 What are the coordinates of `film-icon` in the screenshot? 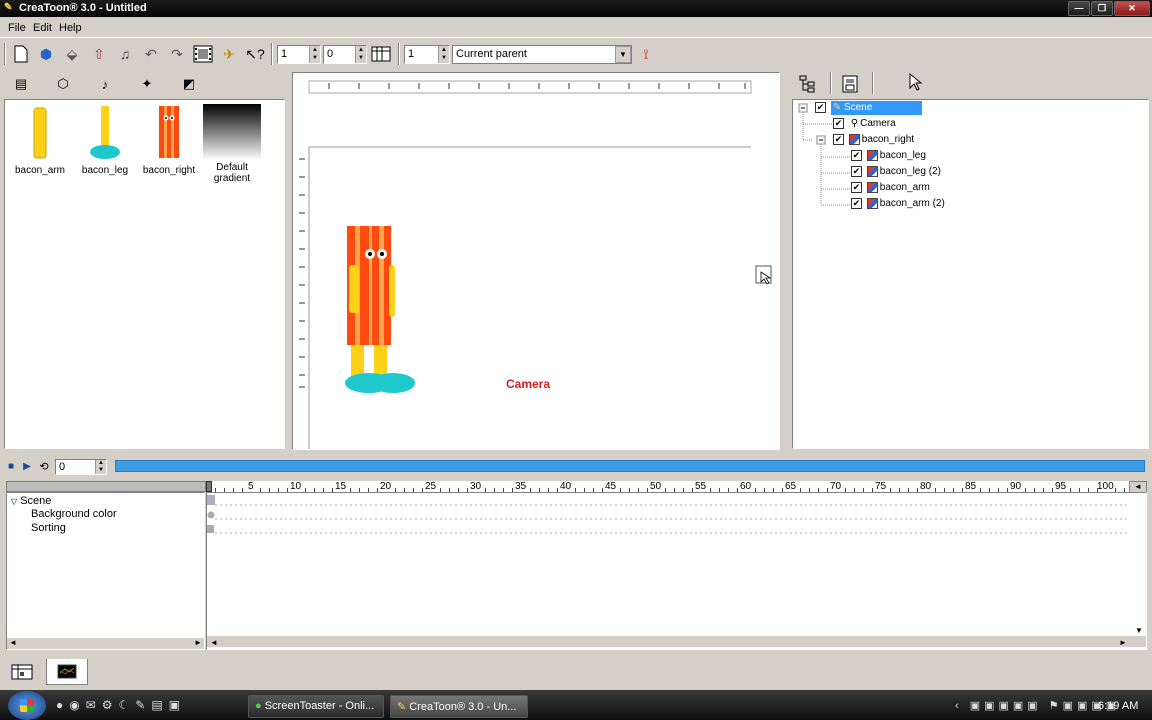 It's located at (203, 54).